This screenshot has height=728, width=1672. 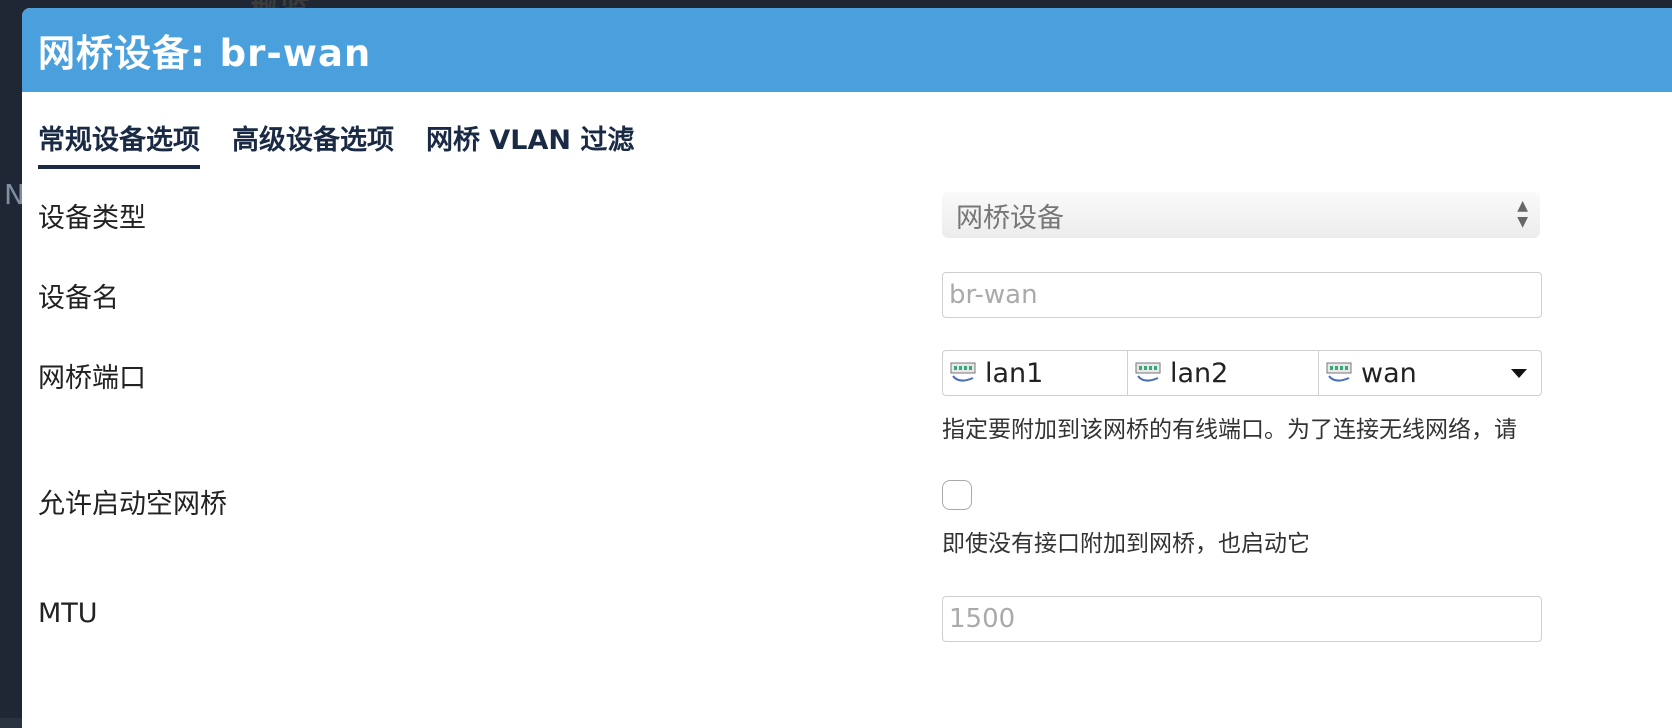 I want to click on empty-bridge-description: 即使没有接口附加到网桥，也启动它, so click(x=1126, y=544).